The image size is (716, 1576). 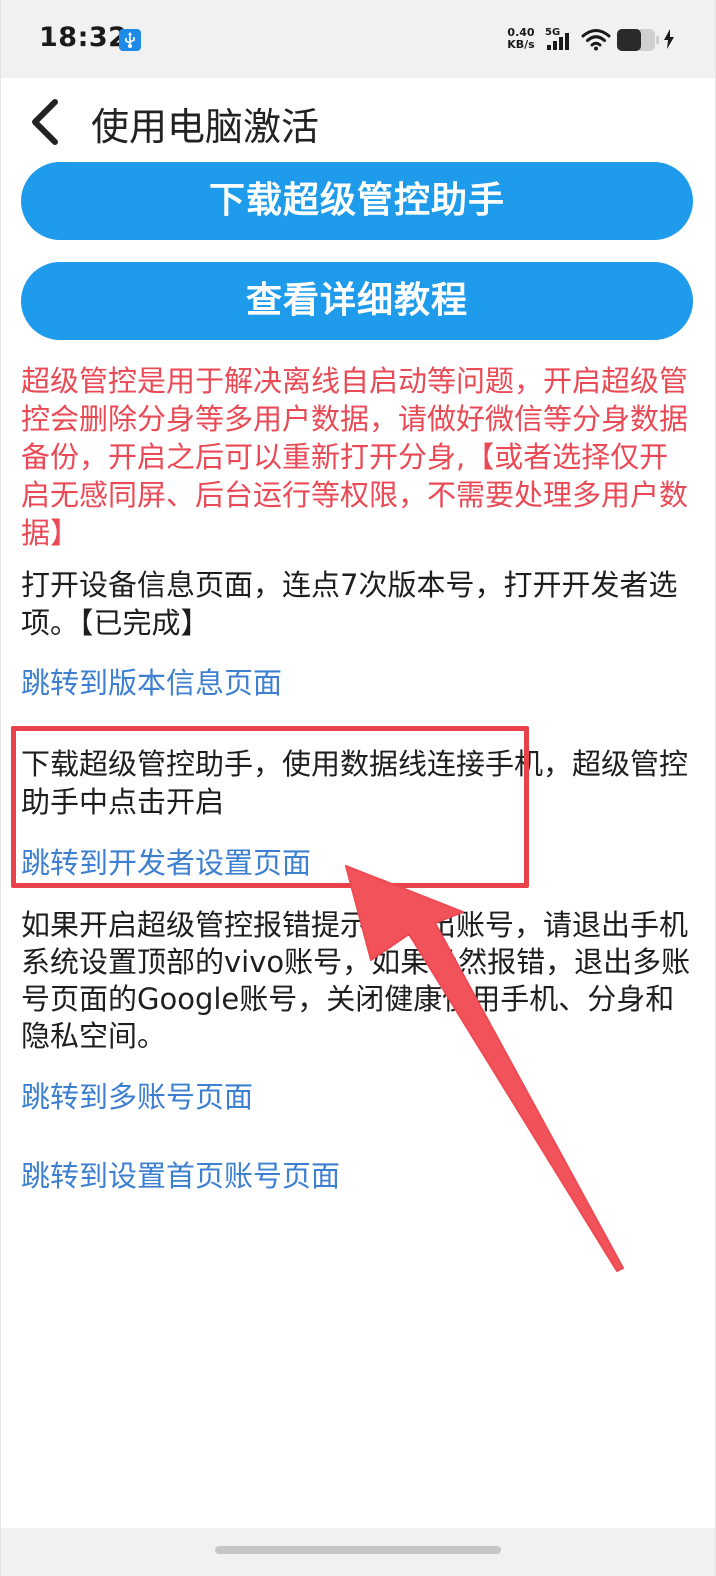 I want to click on multi-account-link: 跳转到多账号页面, so click(x=137, y=1095).